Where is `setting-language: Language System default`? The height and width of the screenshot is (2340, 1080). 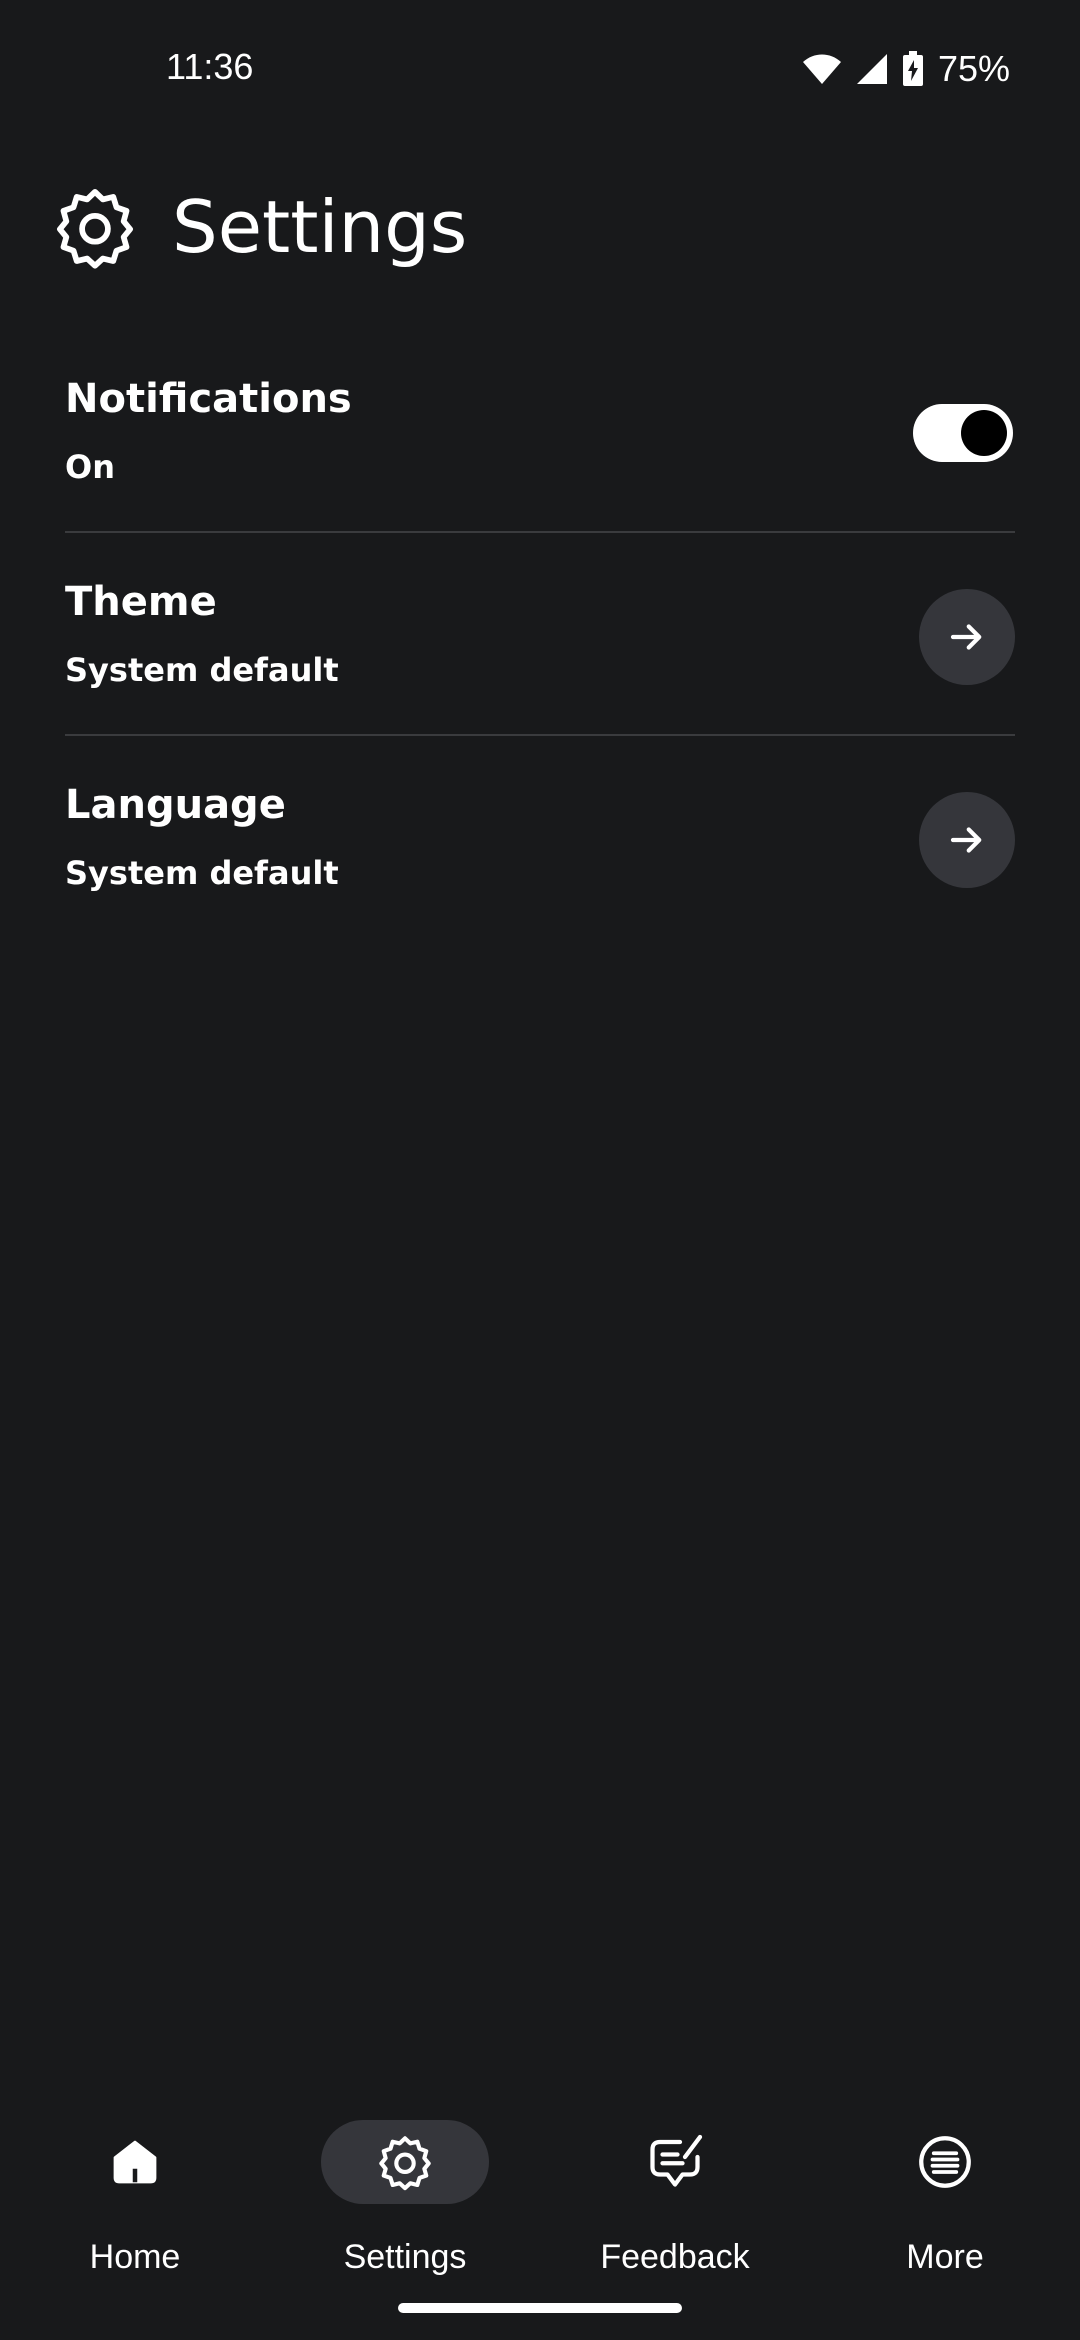
setting-language: Language System default is located at coordinates (540, 837).